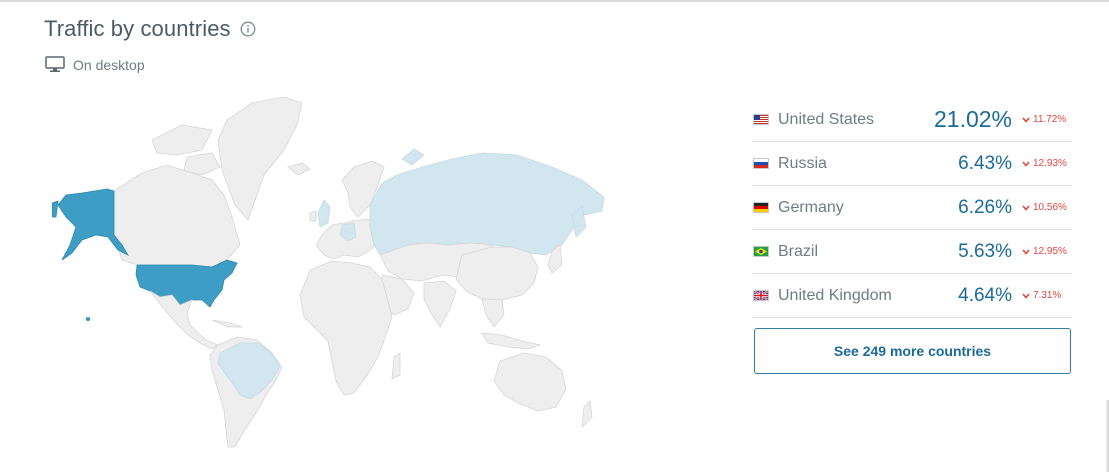 This screenshot has width=1109, height=472. What do you see at coordinates (761, 295) in the screenshot?
I see `gb-flag-icon` at bounding box center [761, 295].